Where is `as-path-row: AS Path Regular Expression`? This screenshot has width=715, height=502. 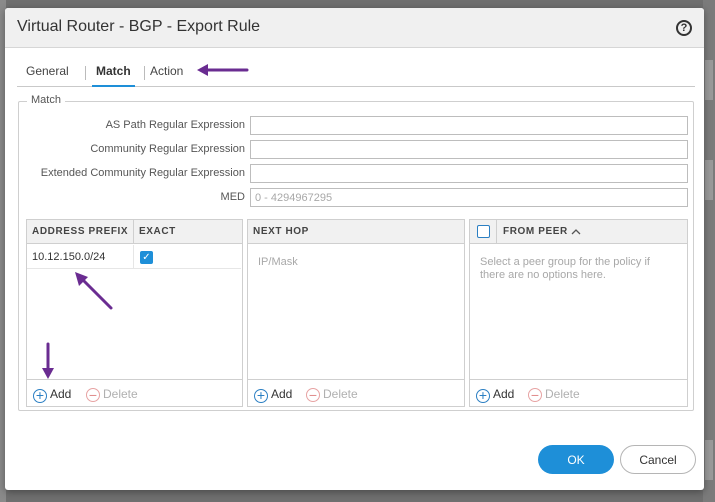 as-path-row: AS Path Regular Expression is located at coordinates (357, 126).